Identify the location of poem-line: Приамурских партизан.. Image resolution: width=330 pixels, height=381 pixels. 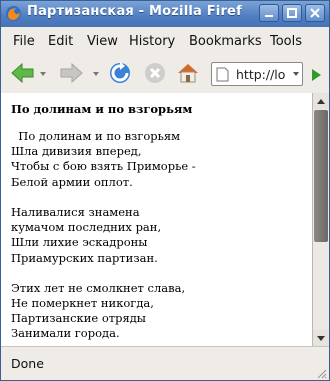
(84, 257).